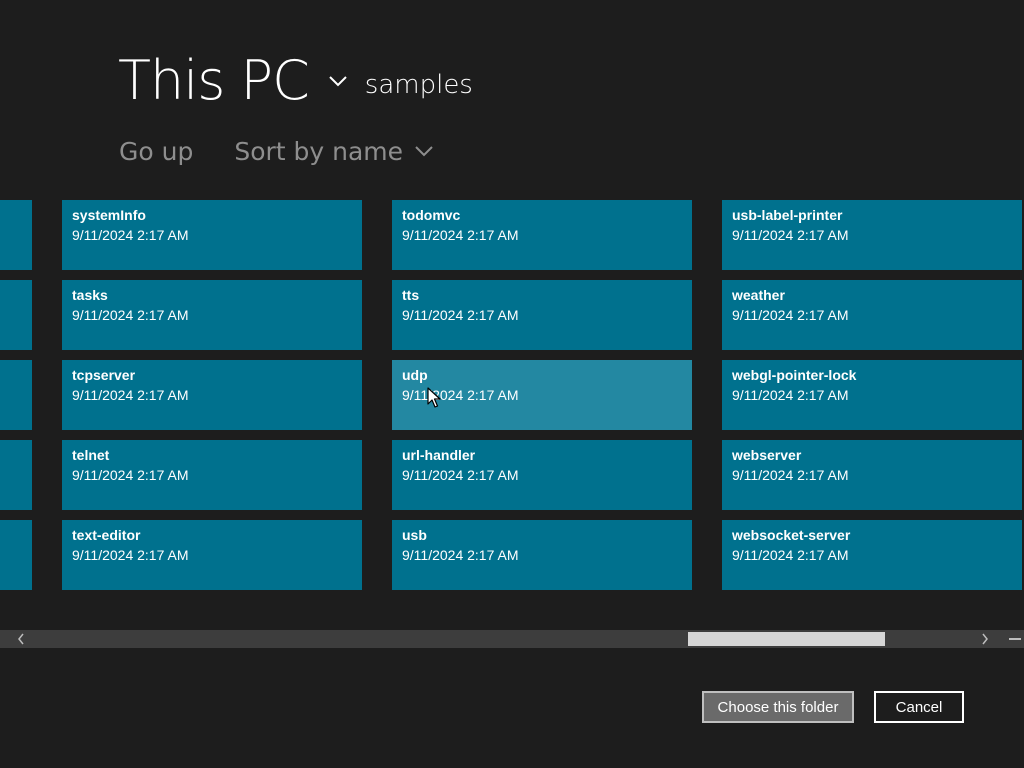 The image size is (1024, 768). What do you see at coordinates (542, 555) in the screenshot?
I see `folder-tile: usb 9/11/2024 2:17 AM` at bounding box center [542, 555].